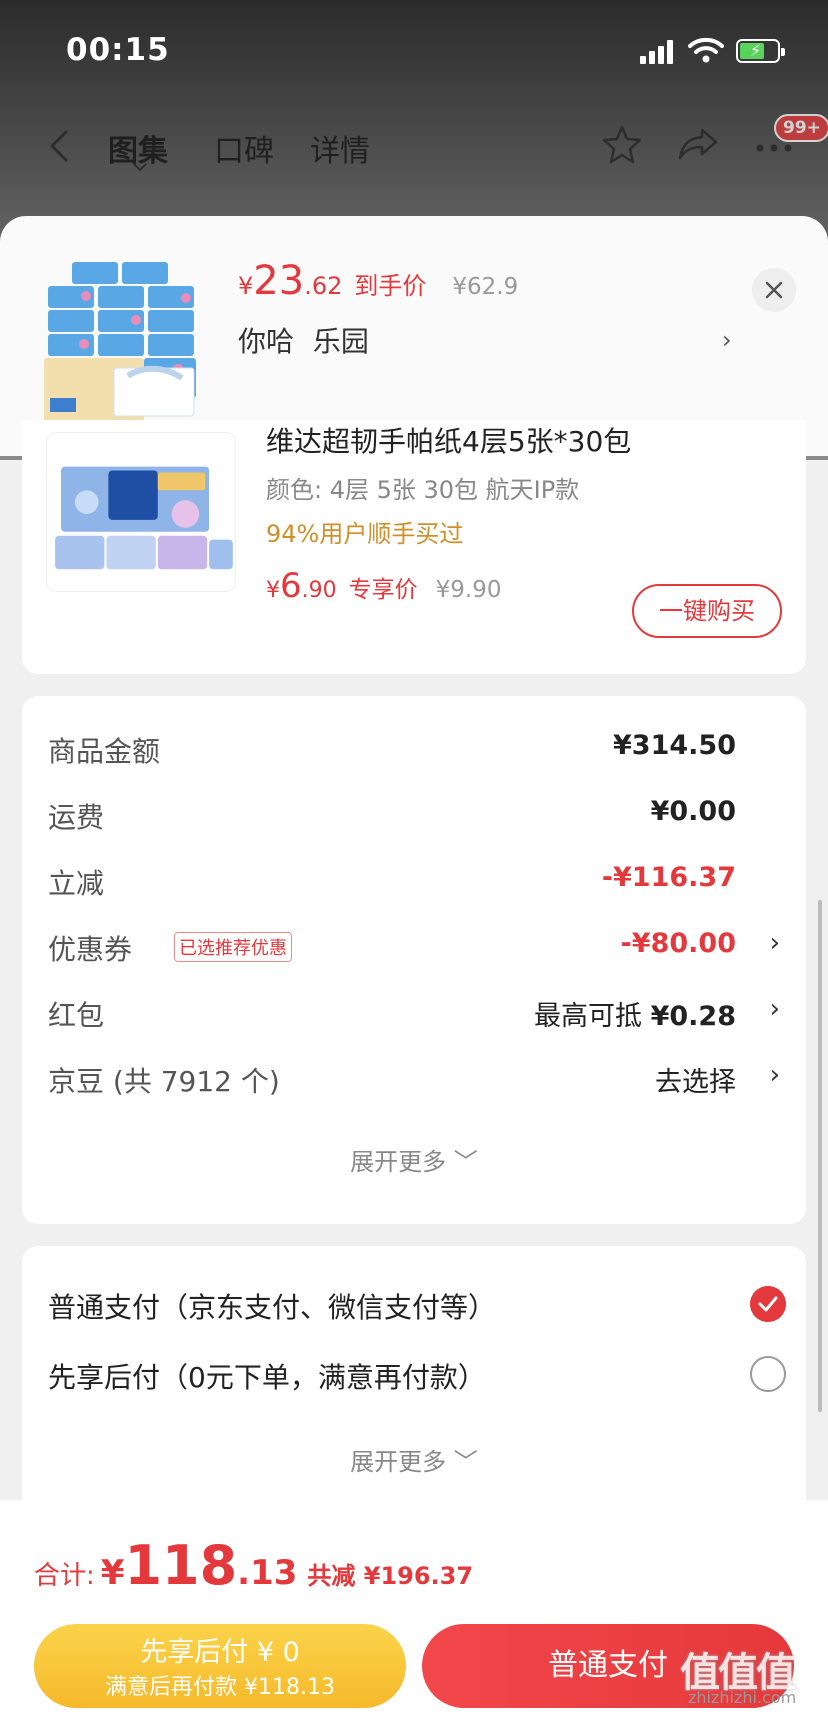 Image resolution: width=828 pixels, height=1720 pixels. Describe the element at coordinates (60, 146) in the screenshot. I see `back-icon` at that location.